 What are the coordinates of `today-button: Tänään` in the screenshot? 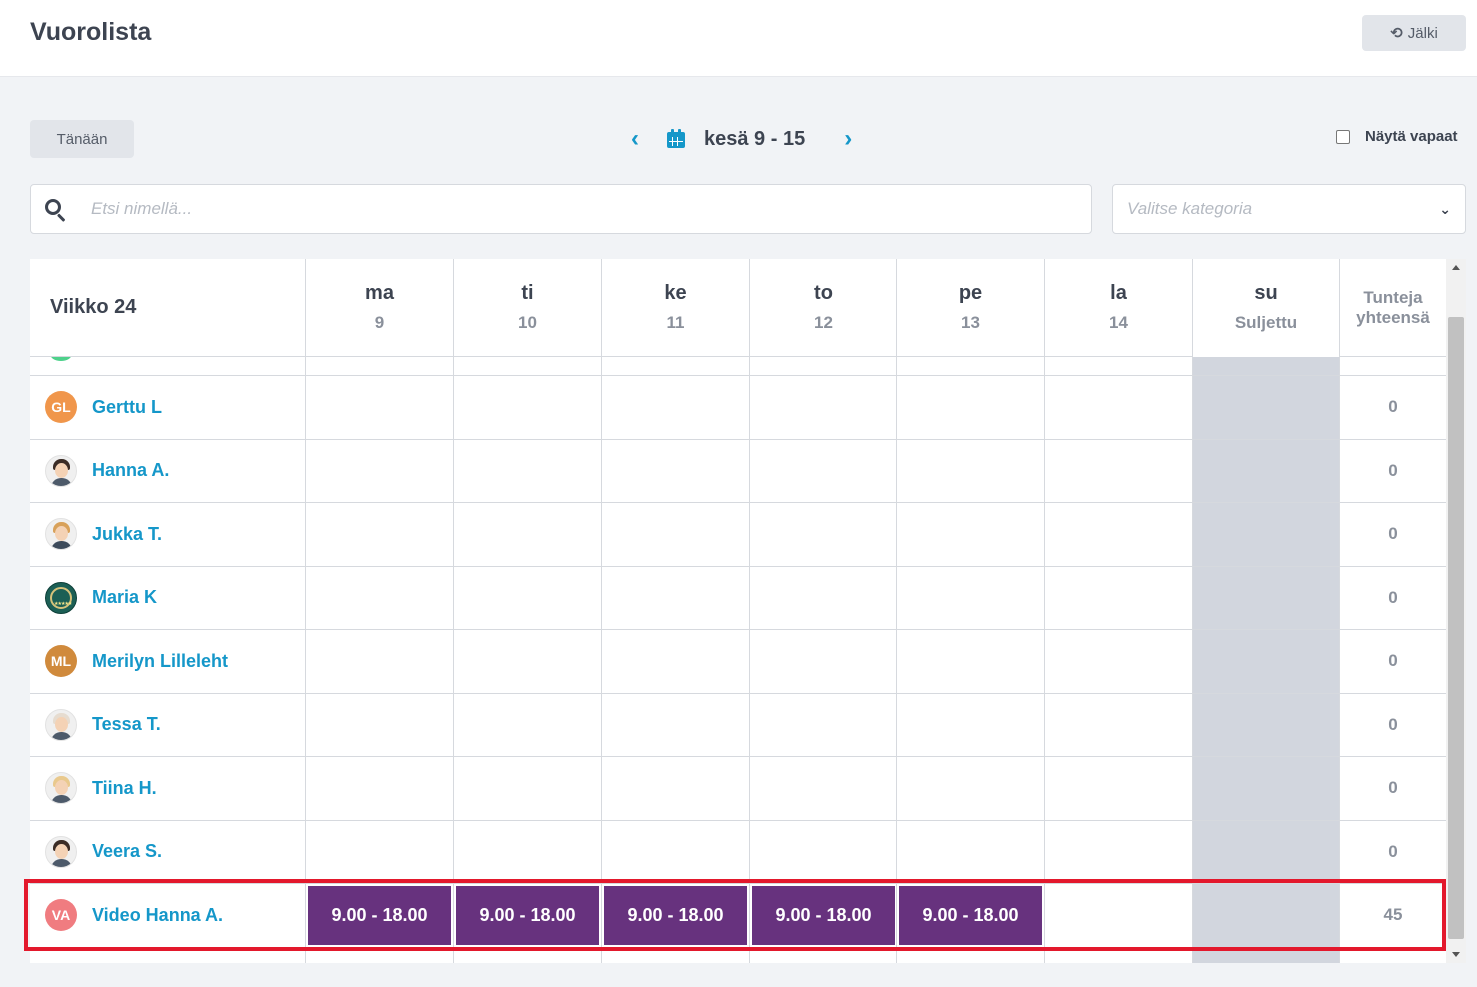 It's located at (82, 139).